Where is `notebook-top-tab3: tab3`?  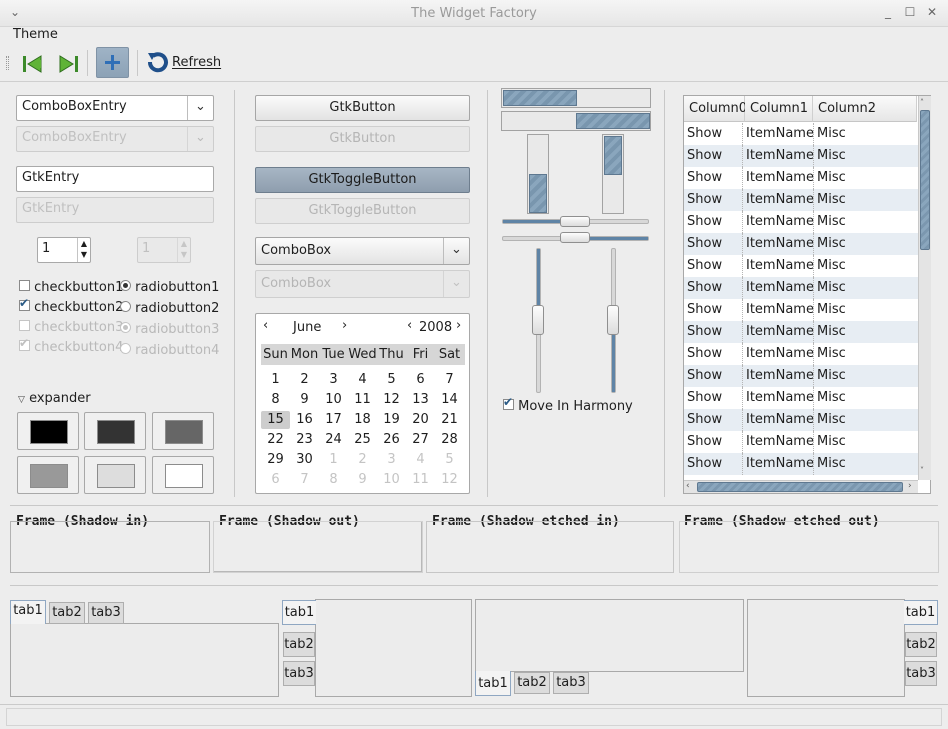
notebook-top-tab3: tab3 is located at coordinates (106, 613).